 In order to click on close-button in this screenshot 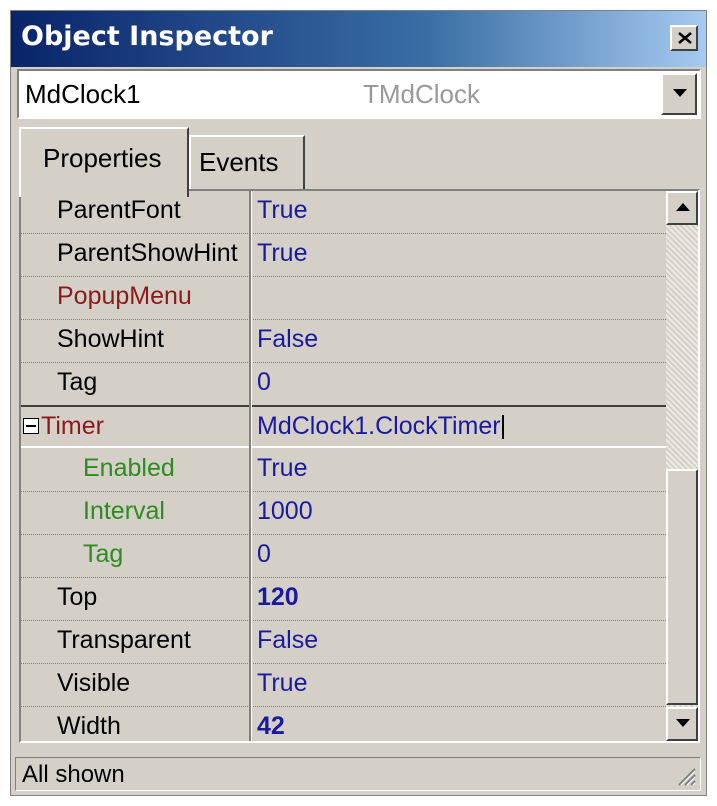, I will do `click(684, 38)`.